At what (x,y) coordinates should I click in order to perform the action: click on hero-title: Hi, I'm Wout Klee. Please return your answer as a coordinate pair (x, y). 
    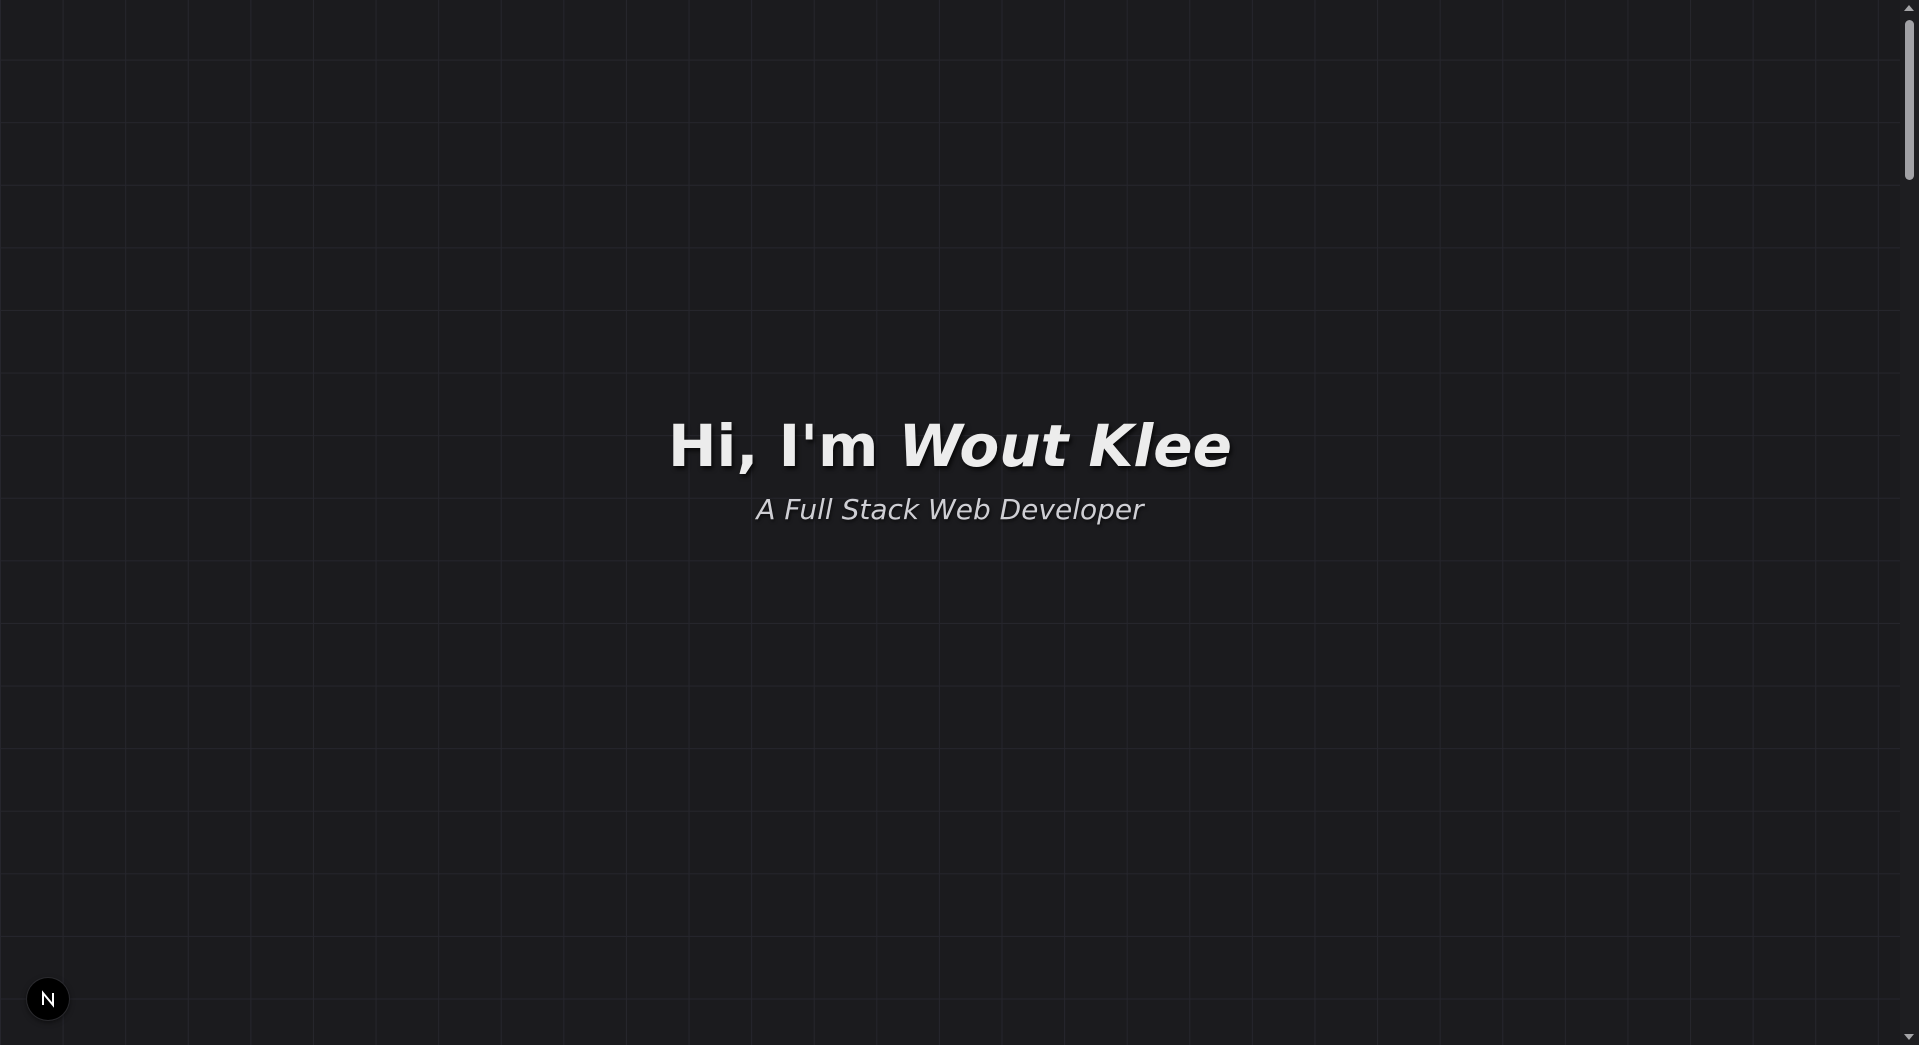
    Looking at the image, I should click on (950, 446).